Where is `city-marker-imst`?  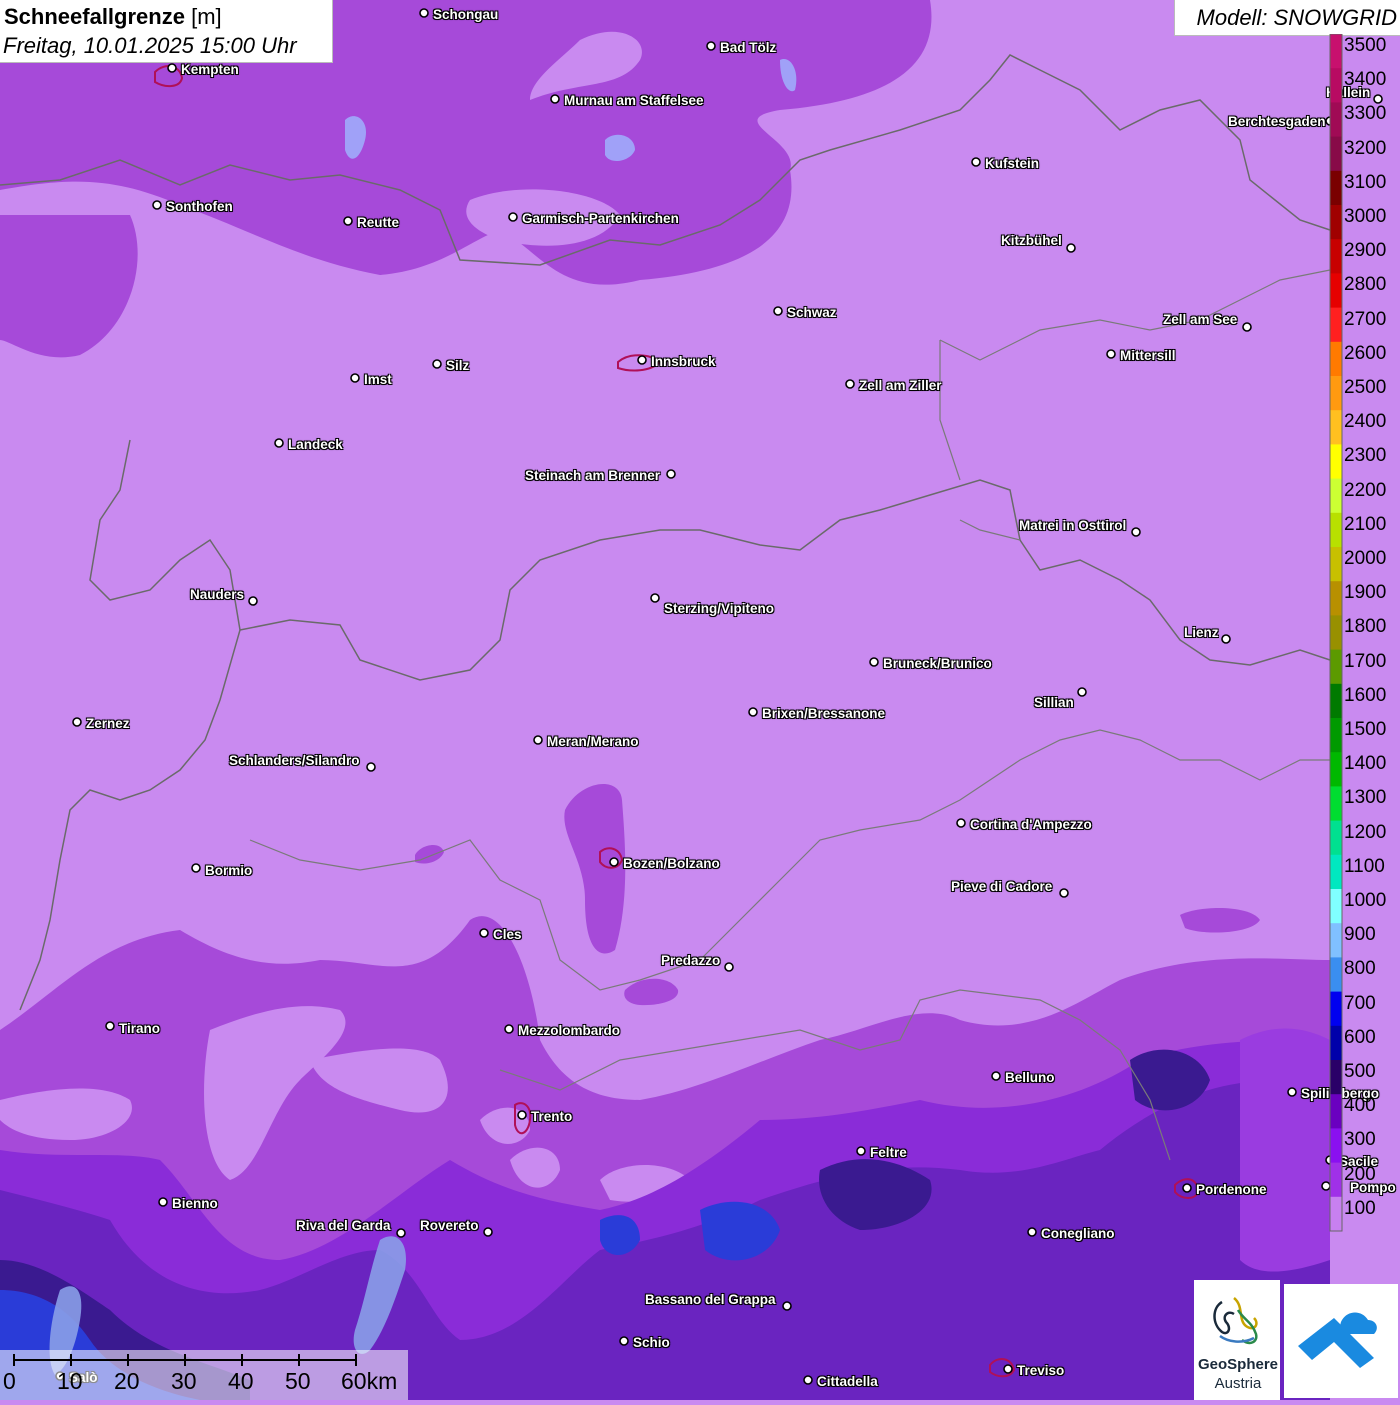 city-marker-imst is located at coordinates (355, 378).